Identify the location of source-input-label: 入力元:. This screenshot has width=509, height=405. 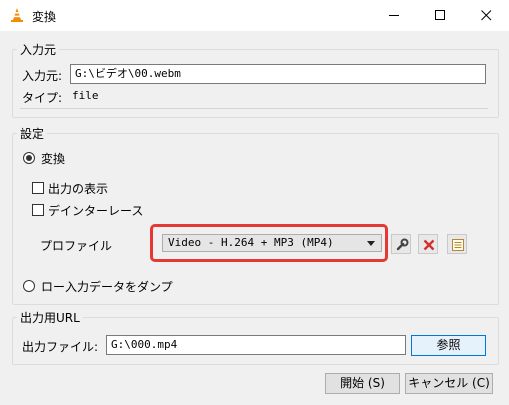
(42, 76).